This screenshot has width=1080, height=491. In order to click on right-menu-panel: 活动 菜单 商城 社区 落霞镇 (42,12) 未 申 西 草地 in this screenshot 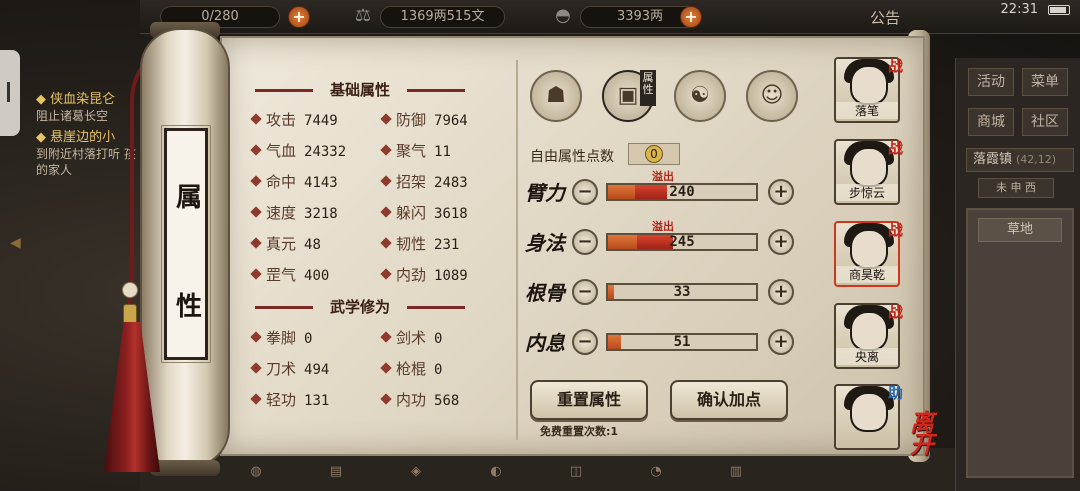, I will do `click(1017, 274)`.